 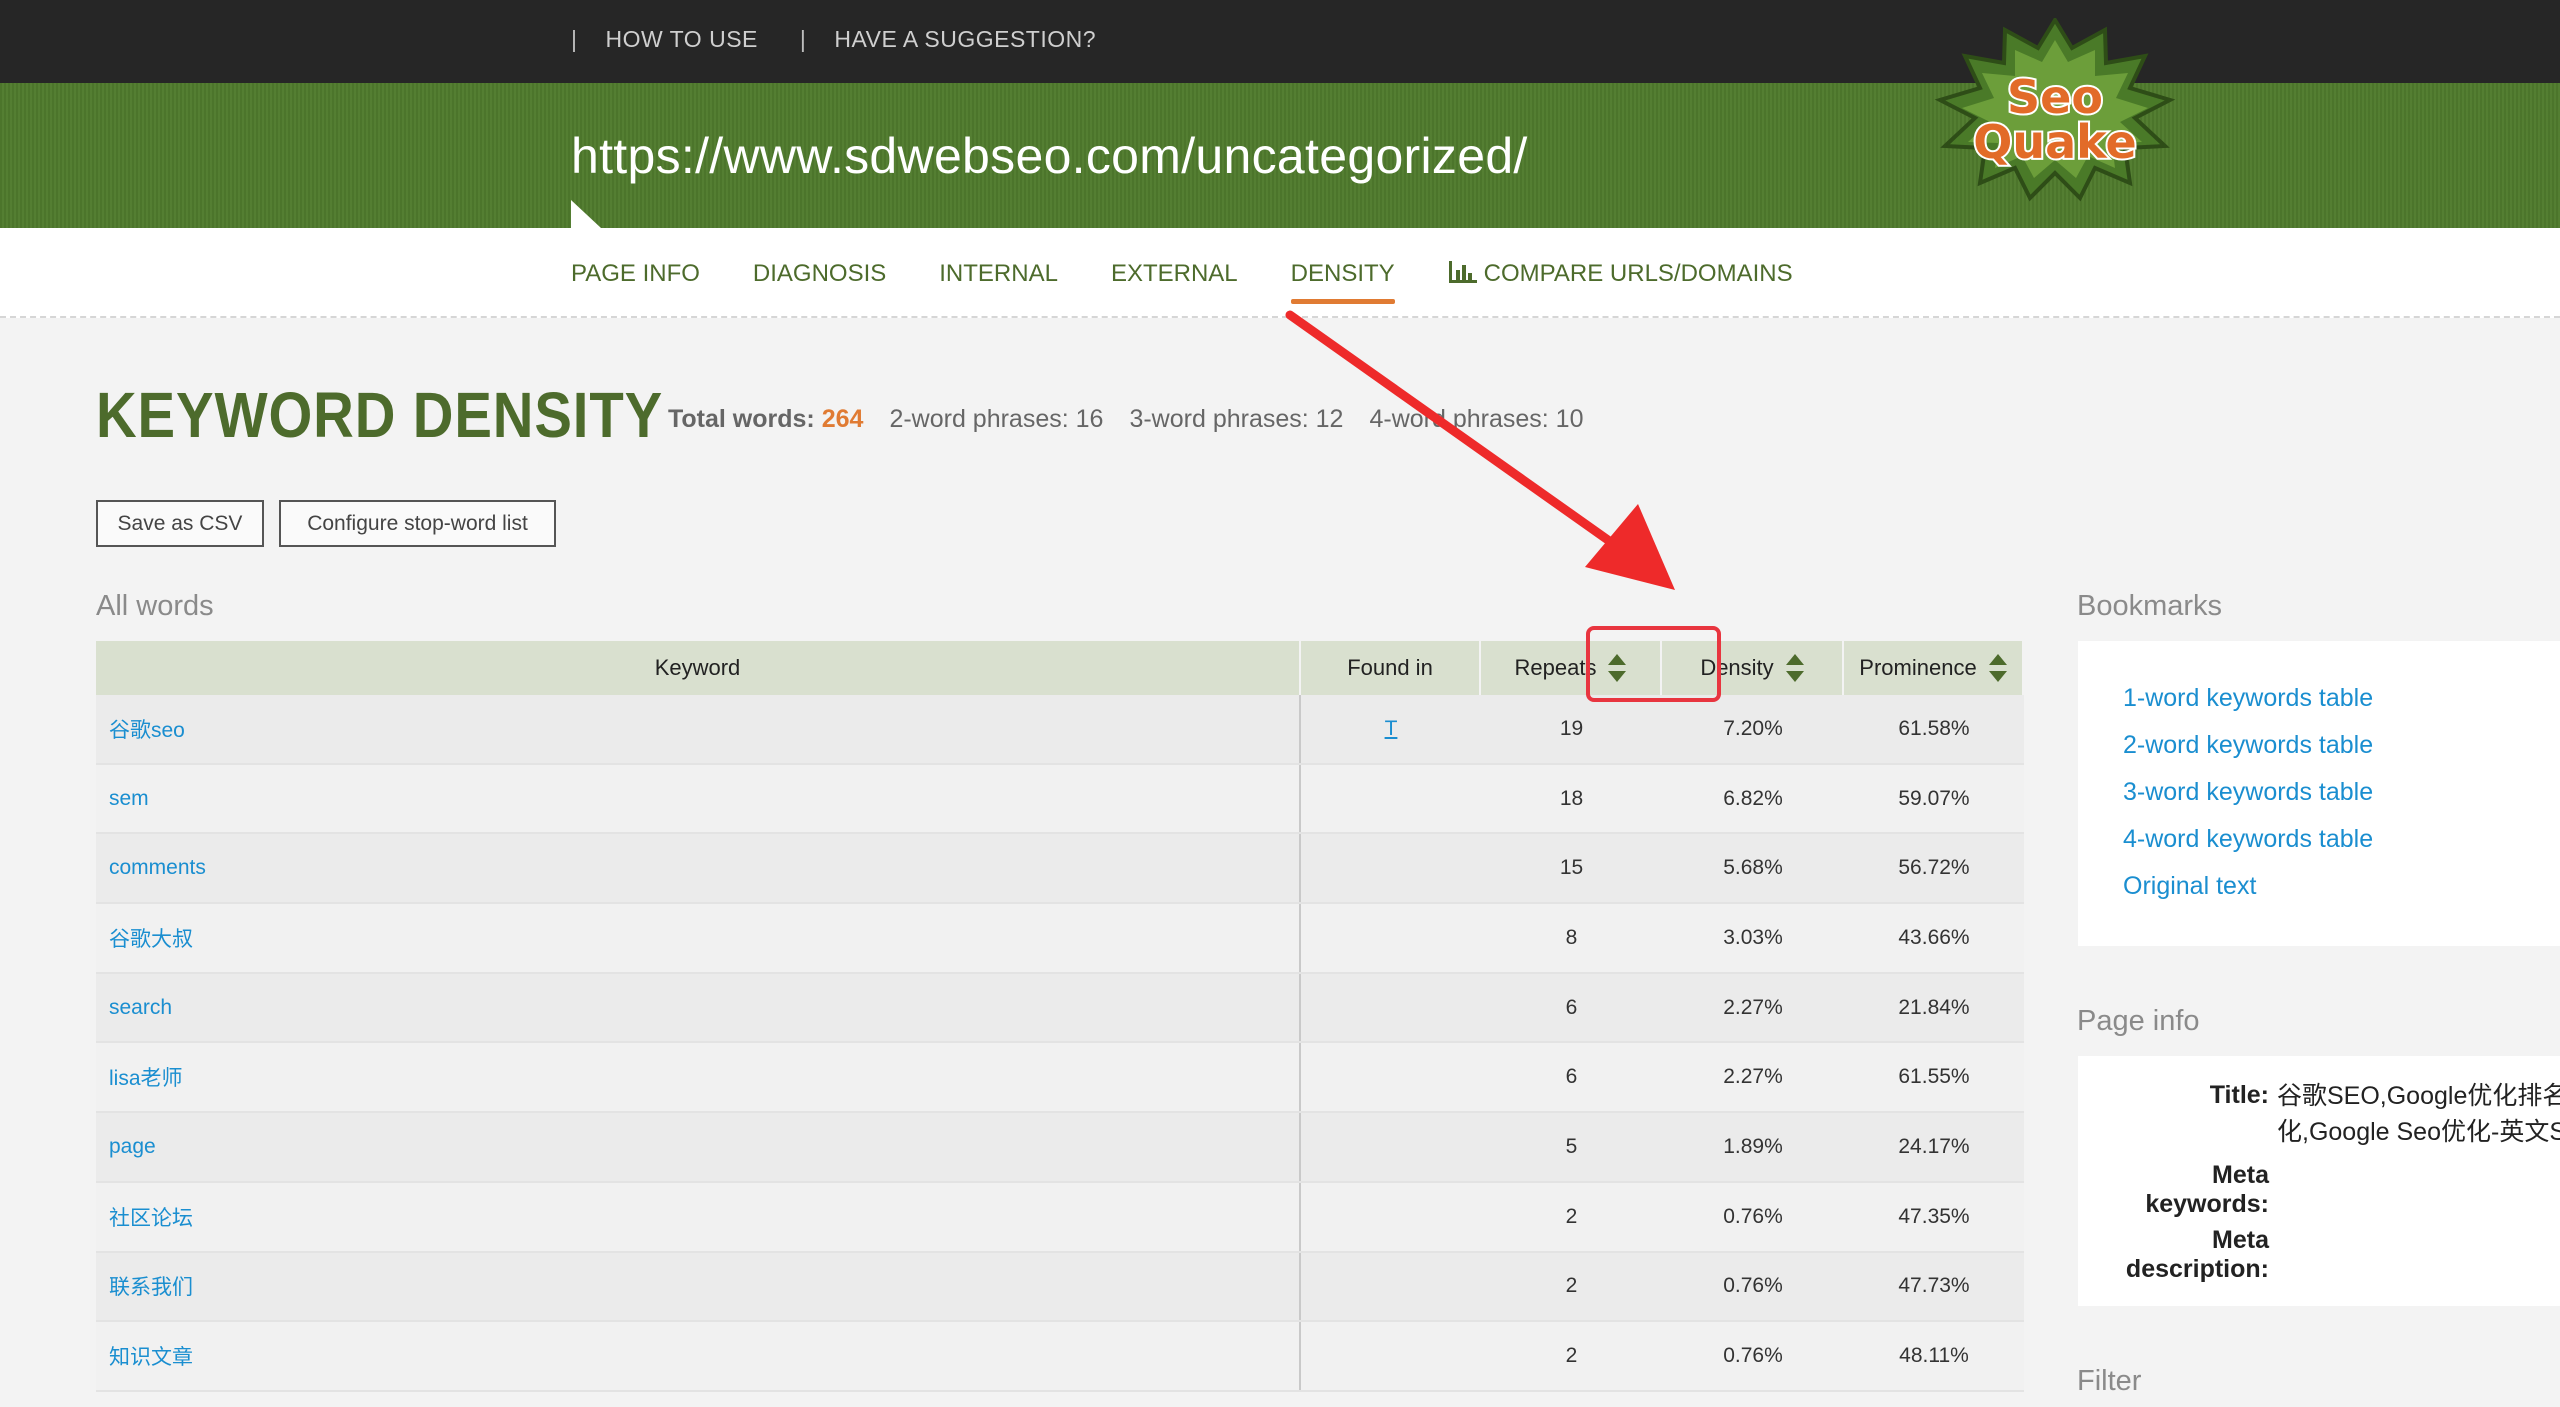 What do you see at coordinates (965, 39) in the screenshot?
I see `suggestion-link: HAVE A SUGGESTION?` at bounding box center [965, 39].